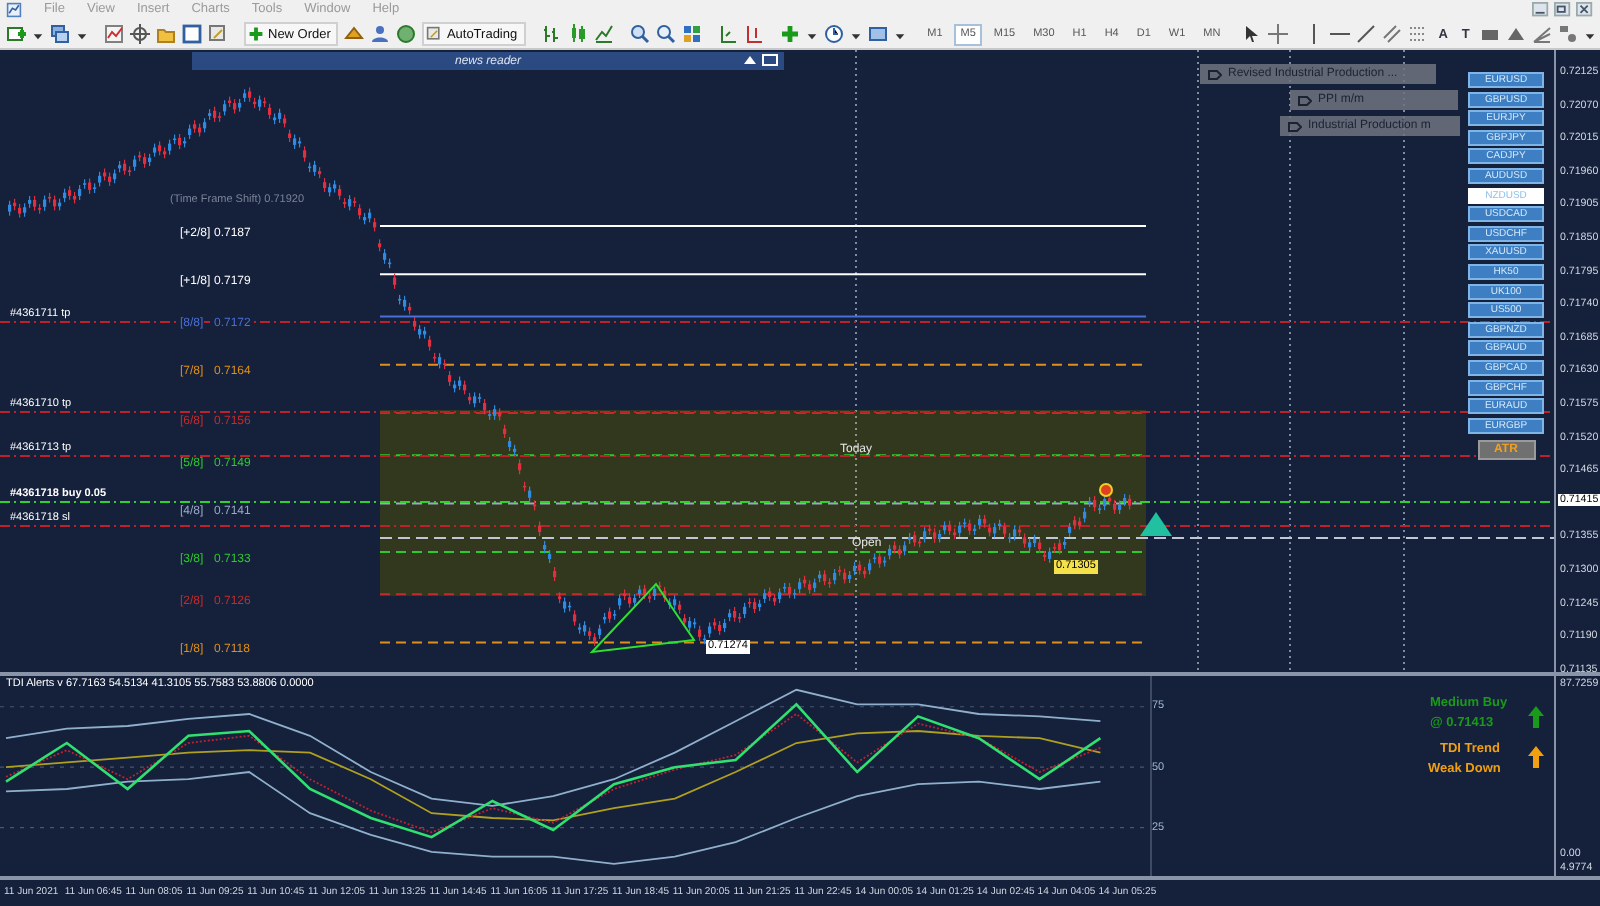 This screenshot has height=906, width=1600. What do you see at coordinates (577, 34) in the screenshot?
I see `candles-icon` at bounding box center [577, 34].